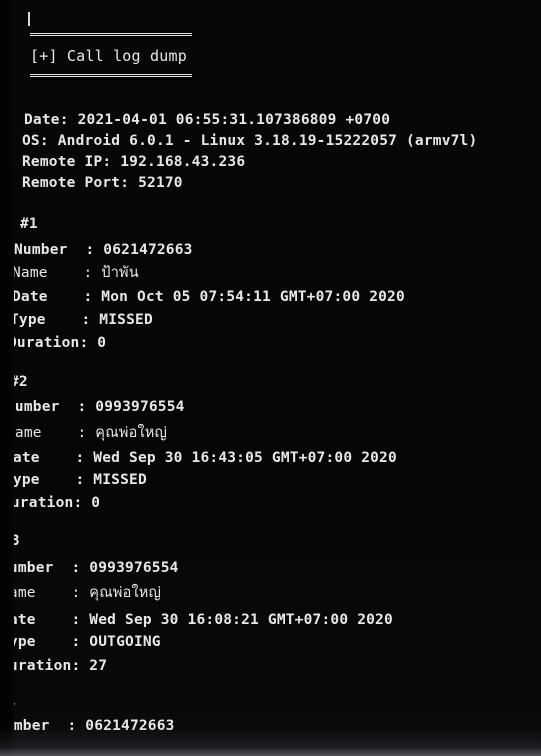  Describe the element at coordinates (81, 320) in the screenshot. I see `record-1-type: Type : MISSED` at that location.